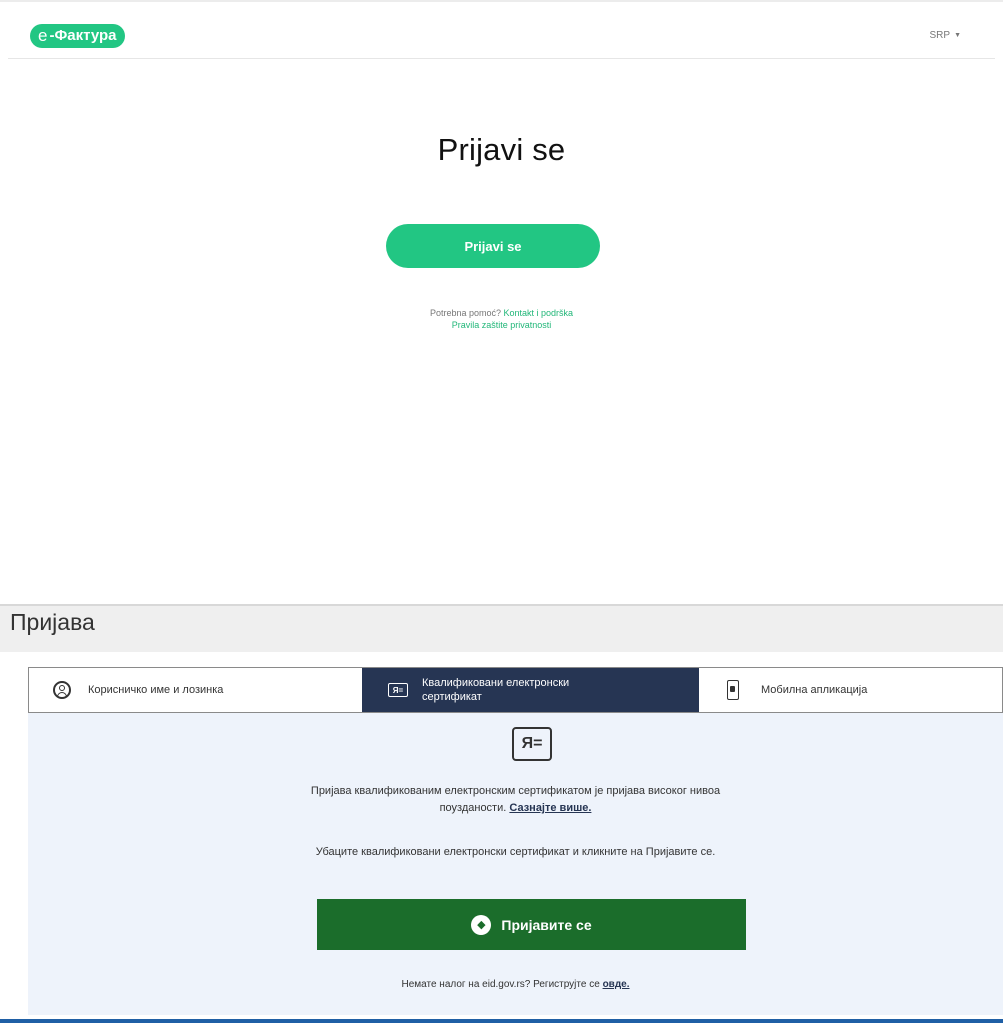  I want to click on logo-prefix: e, so click(43, 35).